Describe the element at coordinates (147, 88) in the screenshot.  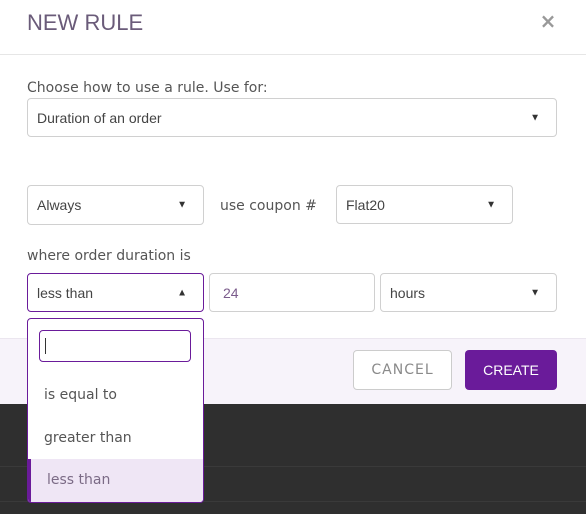
I see `use-for-label: Choose how to use a rule. Use for:` at that location.